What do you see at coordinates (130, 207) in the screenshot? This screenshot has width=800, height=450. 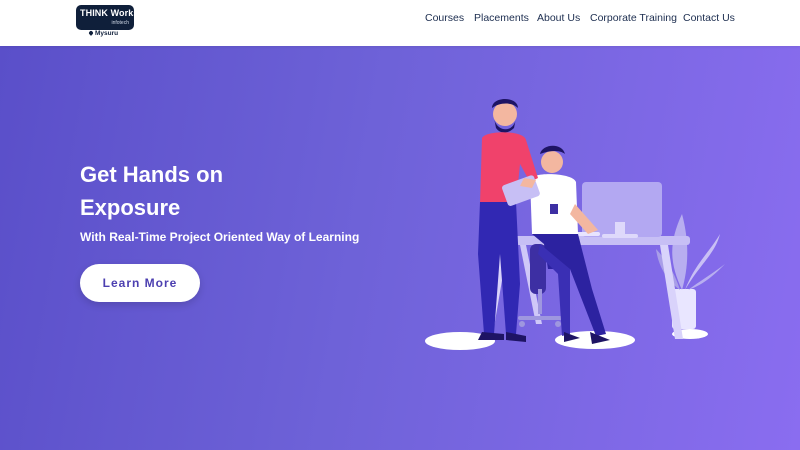 I see `hero-title-line-2: Exposure` at bounding box center [130, 207].